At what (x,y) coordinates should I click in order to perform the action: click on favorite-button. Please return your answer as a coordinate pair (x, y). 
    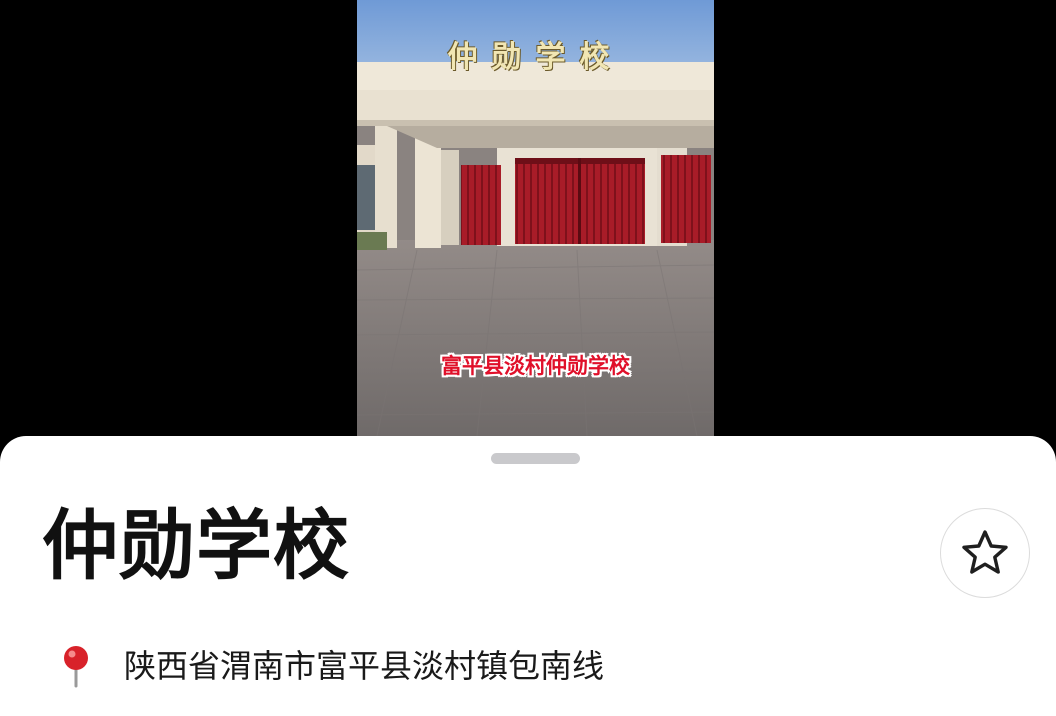
    Looking at the image, I should click on (985, 553).